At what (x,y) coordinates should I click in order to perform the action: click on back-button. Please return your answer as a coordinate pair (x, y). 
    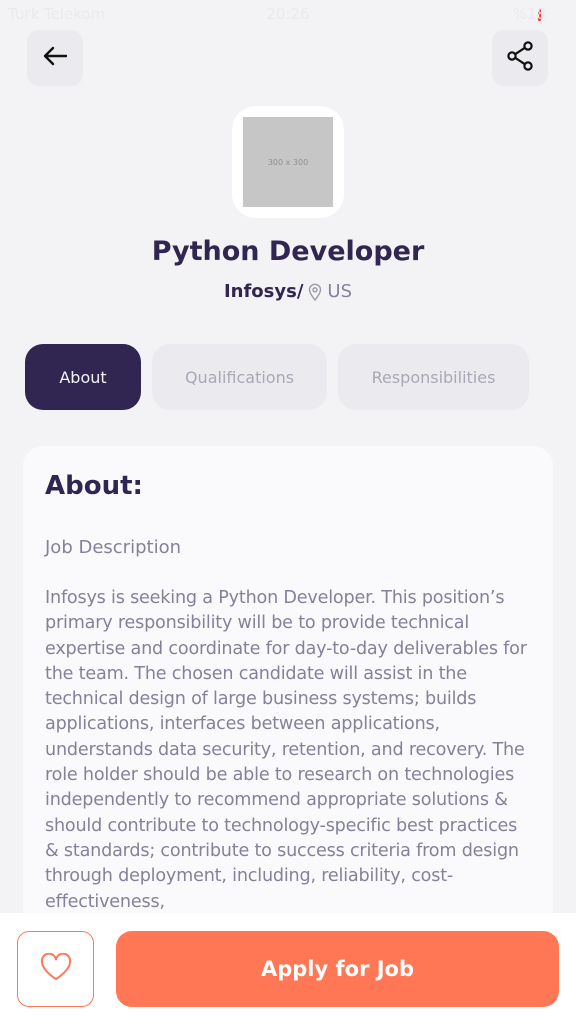
    Looking at the image, I should click on (55, 58).